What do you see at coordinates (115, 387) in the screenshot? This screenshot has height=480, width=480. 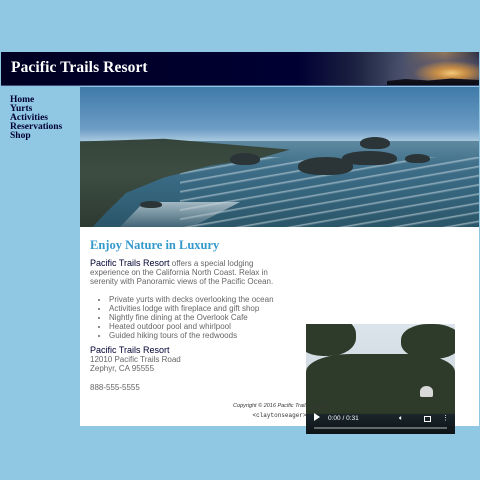 I see `phone-number: 888-555-5555` at bounding box center [115, 387].